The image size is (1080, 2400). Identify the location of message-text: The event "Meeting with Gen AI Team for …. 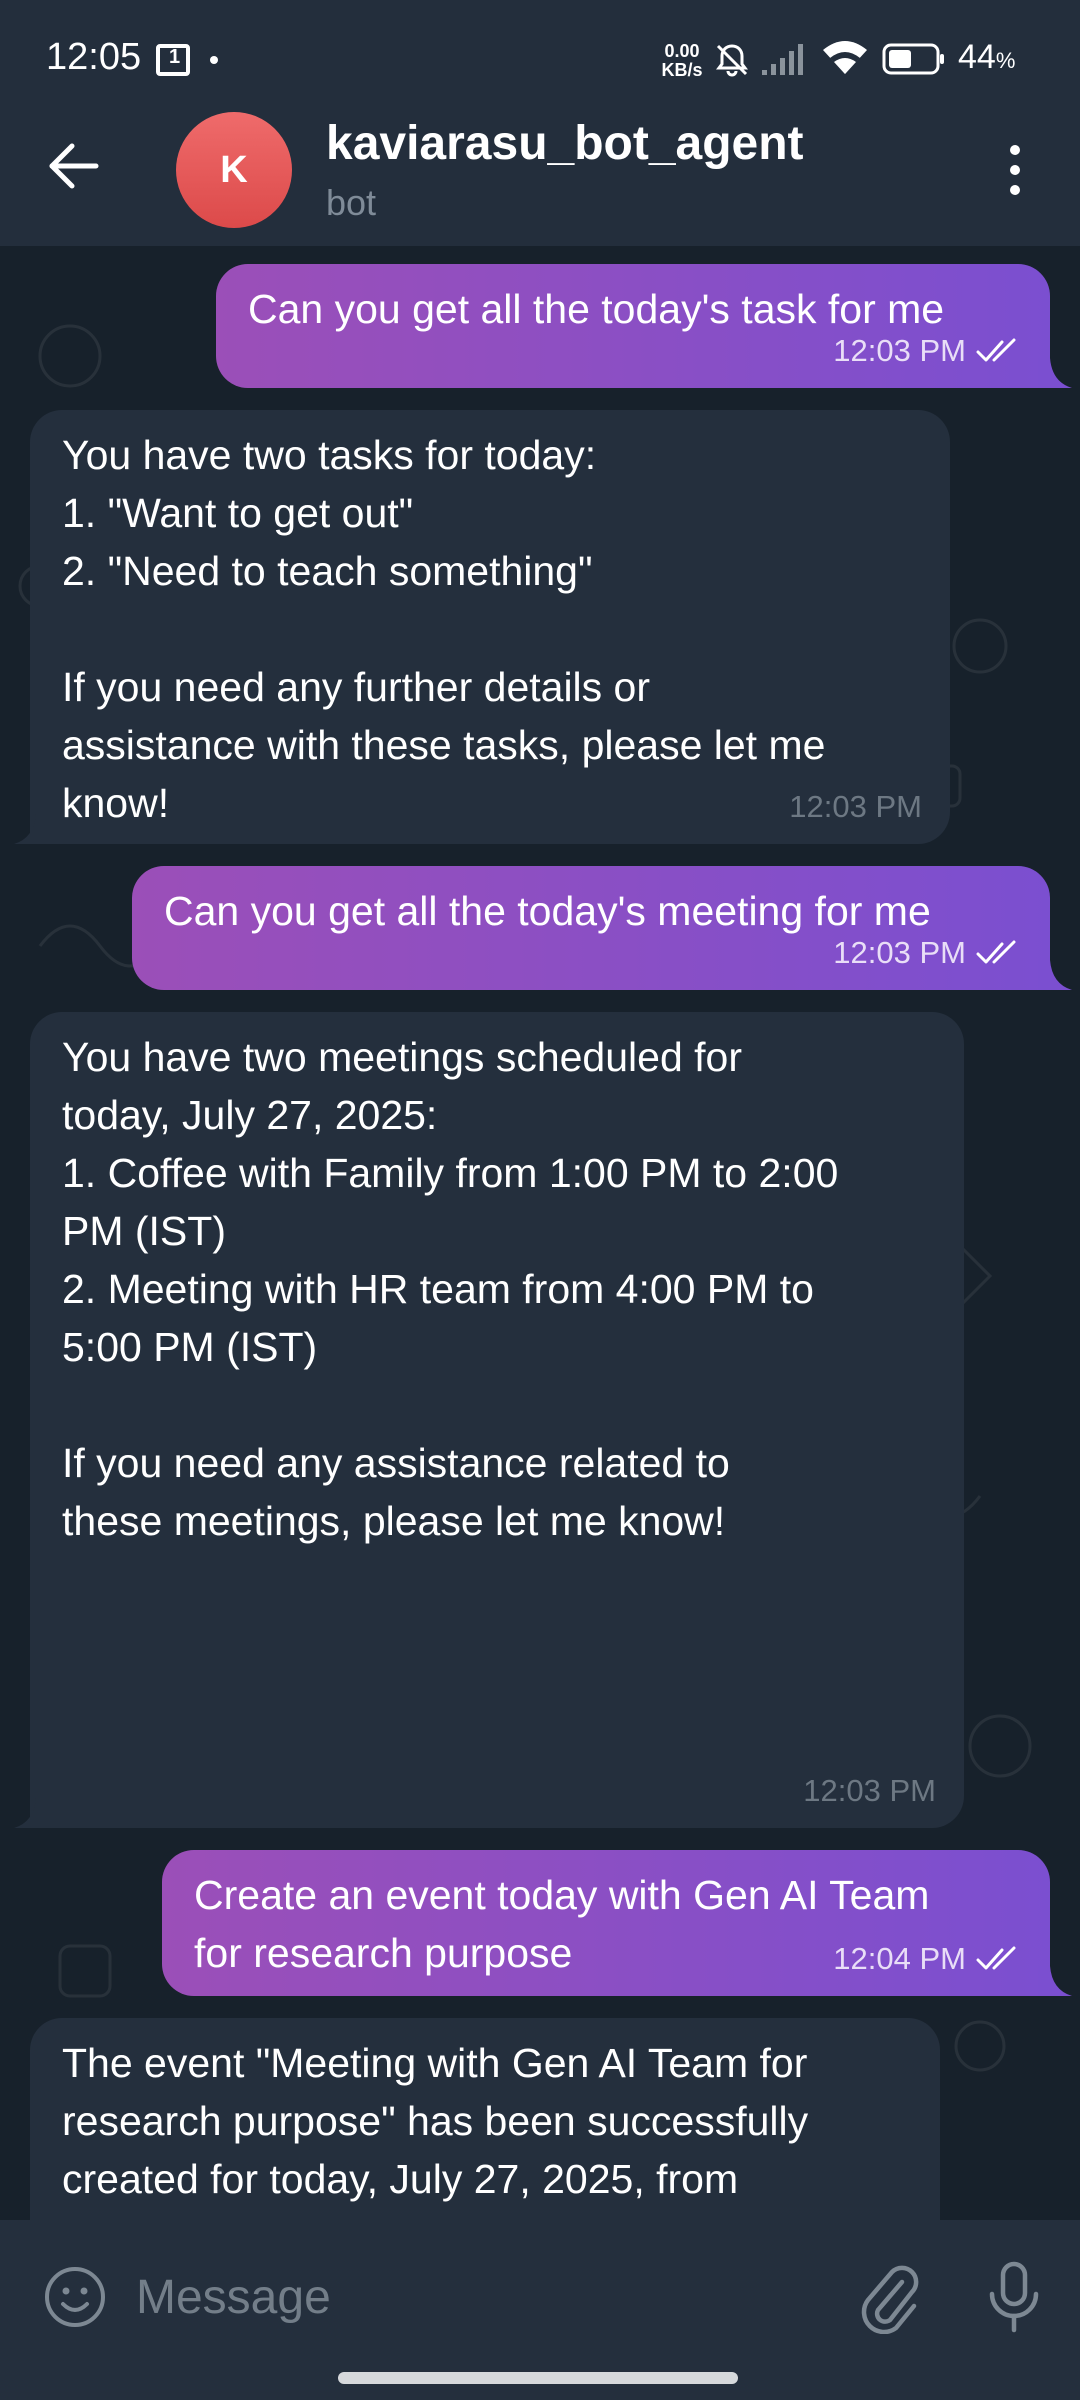
(435, 2130).